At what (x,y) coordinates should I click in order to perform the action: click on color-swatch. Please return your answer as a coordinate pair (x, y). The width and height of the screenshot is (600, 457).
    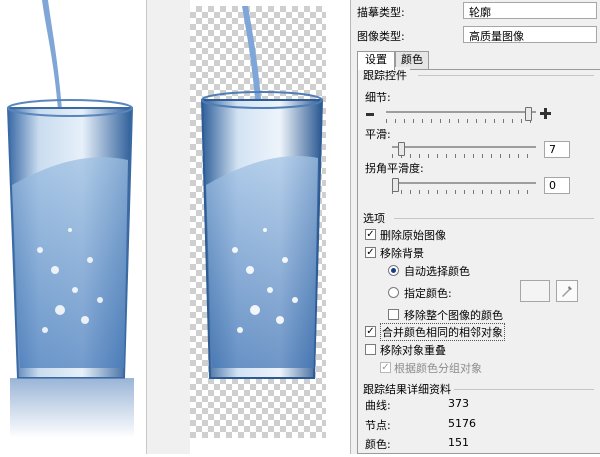
    Looking at the image, I should click on (535, 291).